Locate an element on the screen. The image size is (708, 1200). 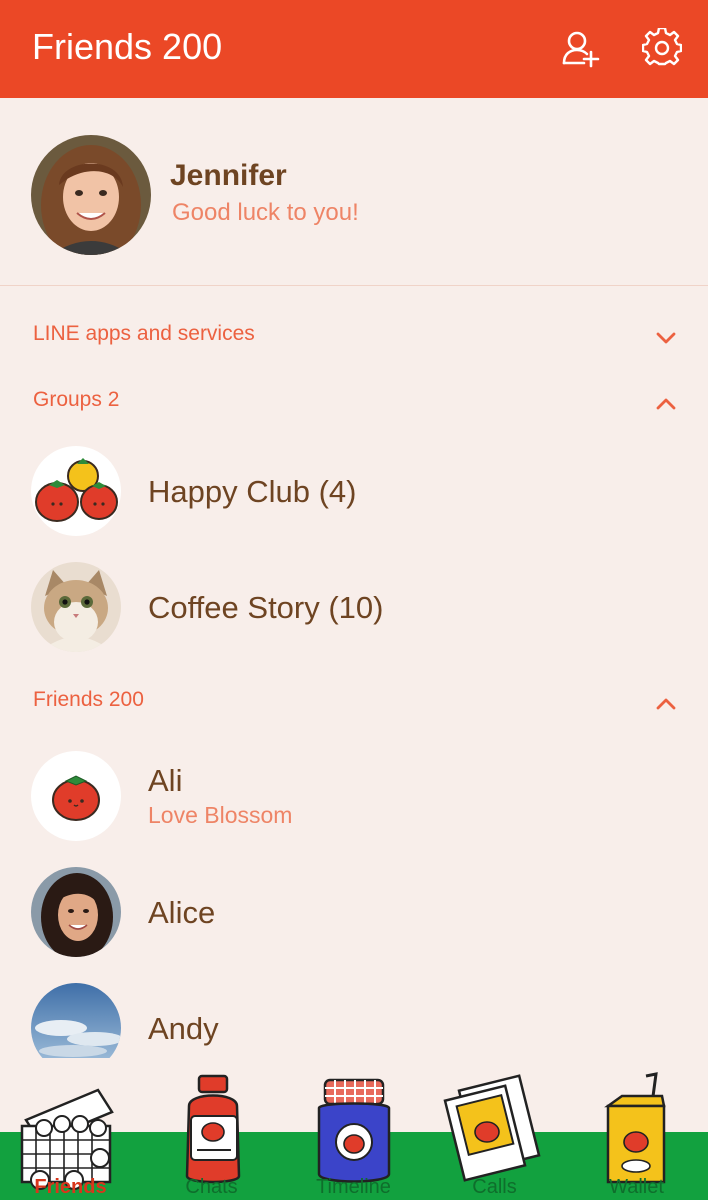
section-label: Friends 200 is located at coordinates (88, 699).